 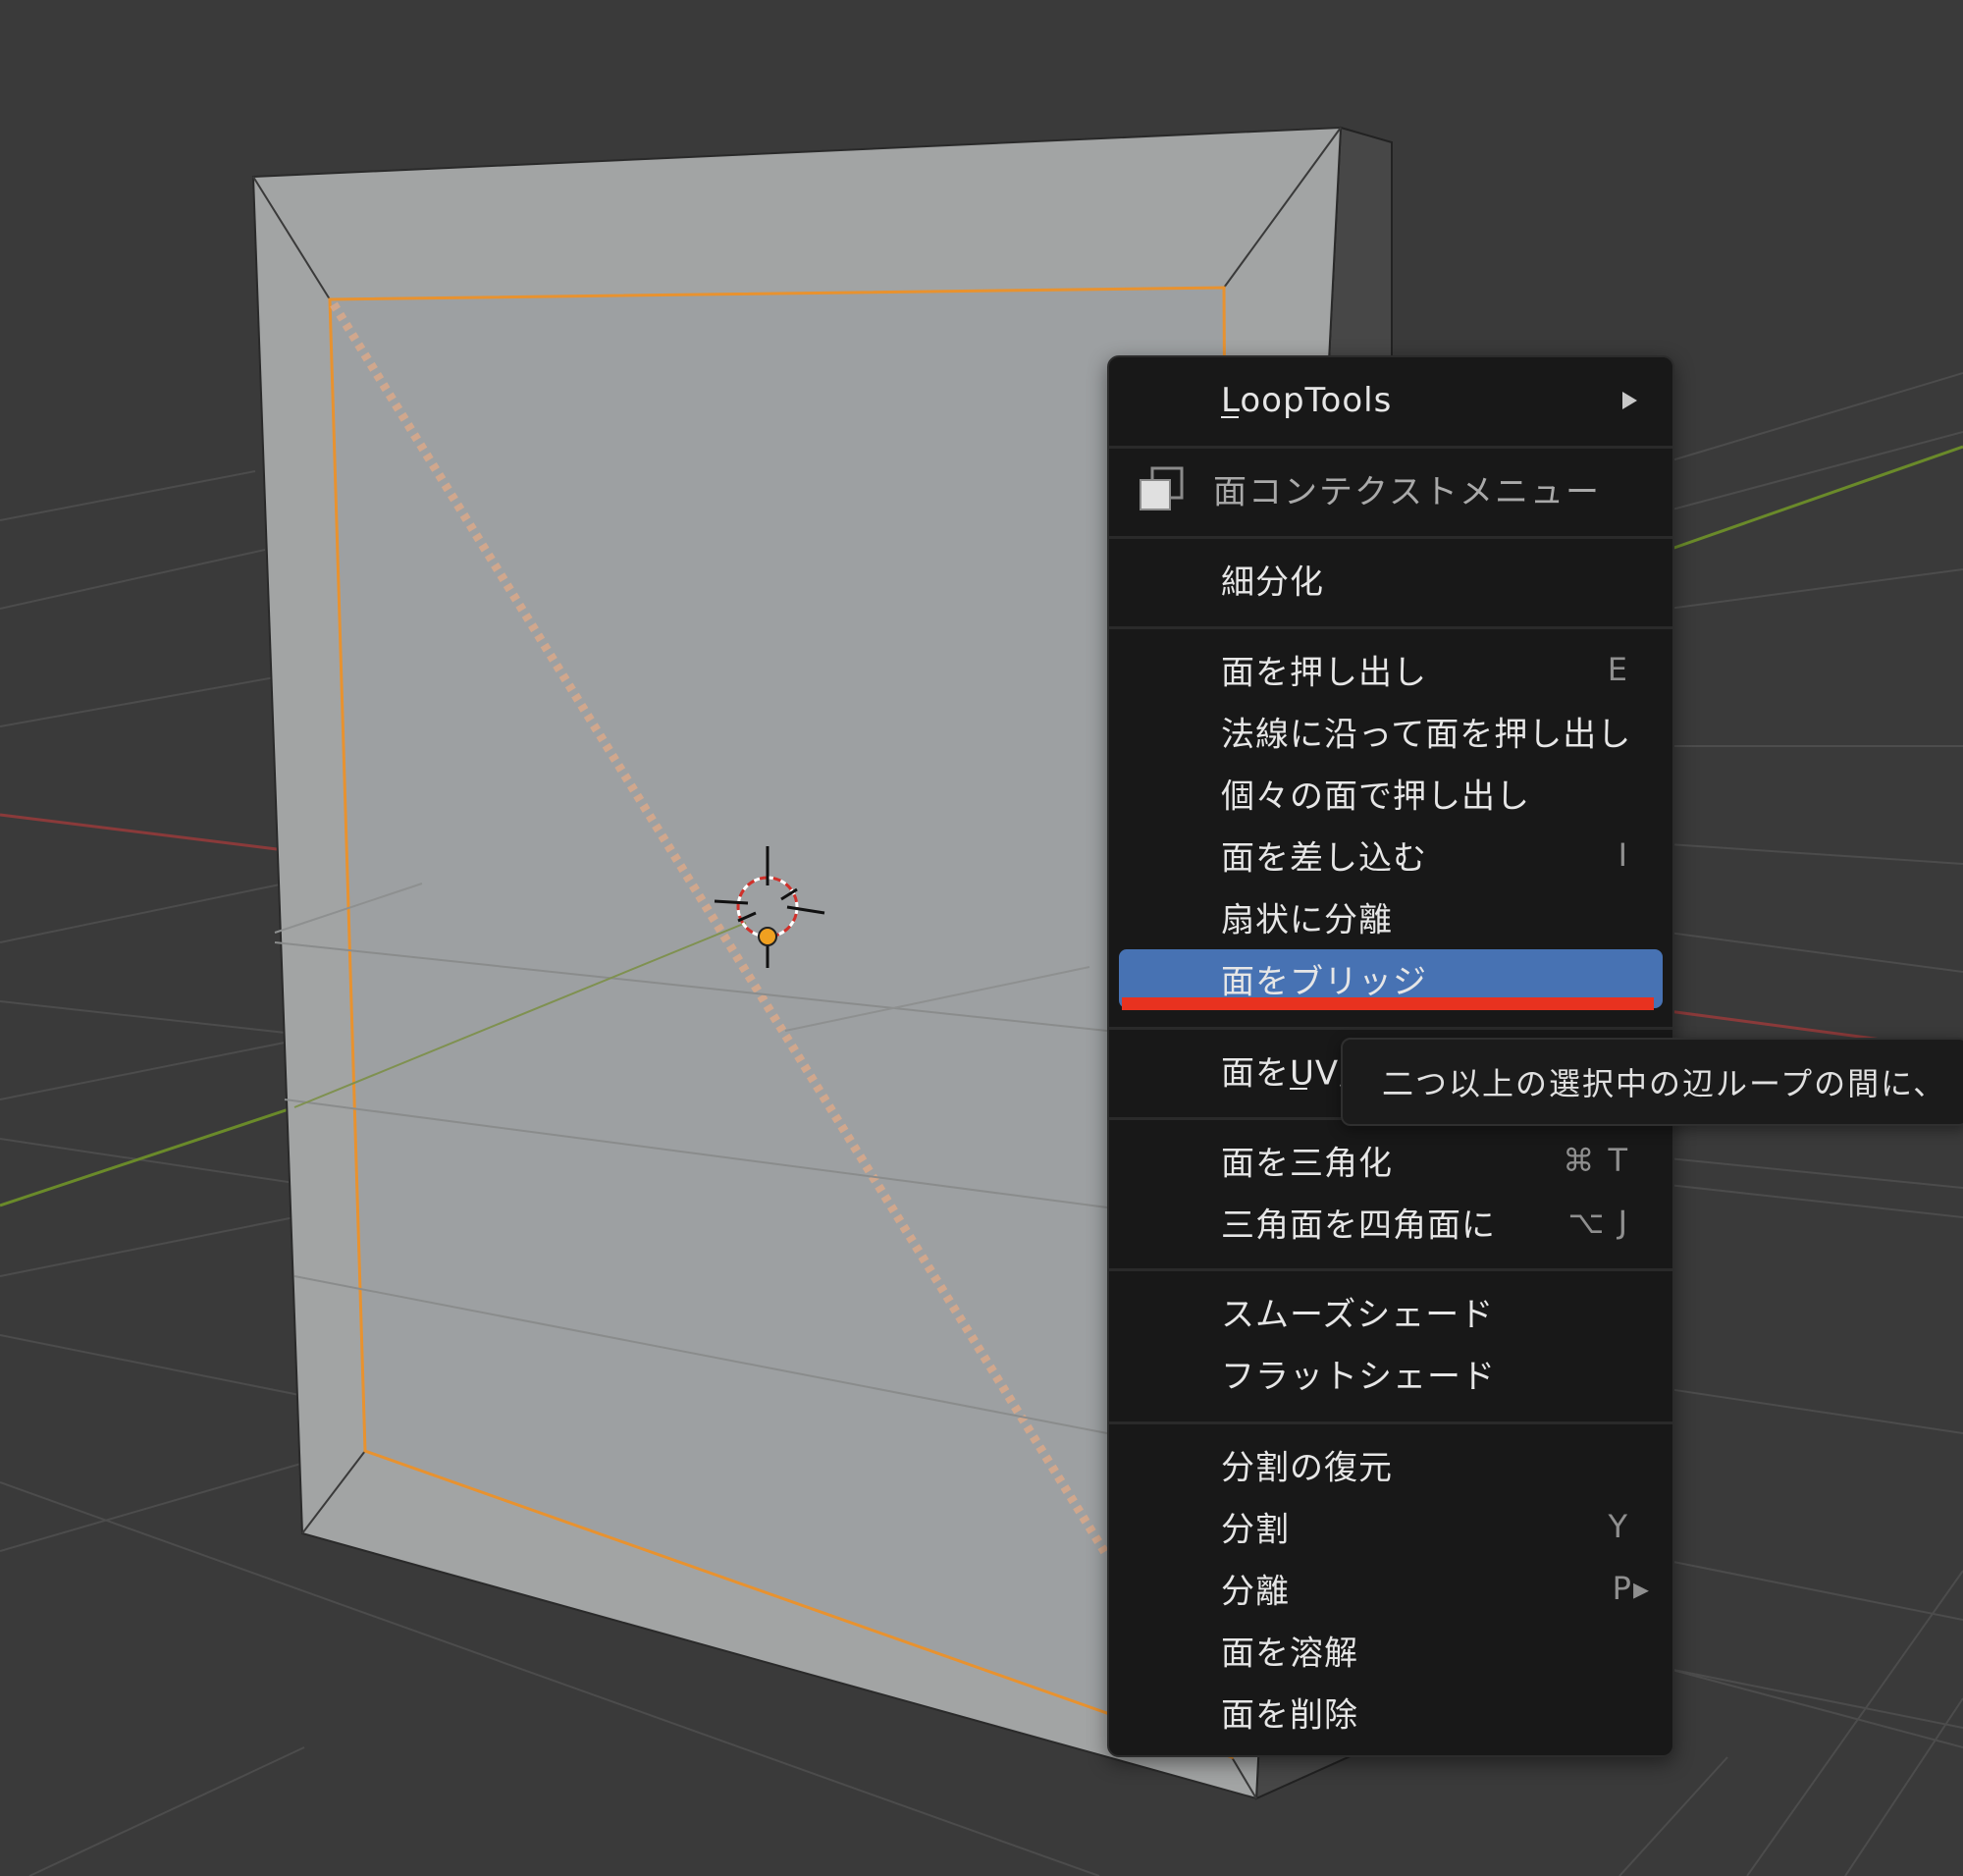 What do you see at coordinates (1289, 1654) in the screenshot?
I see `menu-item-label: 面を溶解` at bounding box center [1289, 1654].